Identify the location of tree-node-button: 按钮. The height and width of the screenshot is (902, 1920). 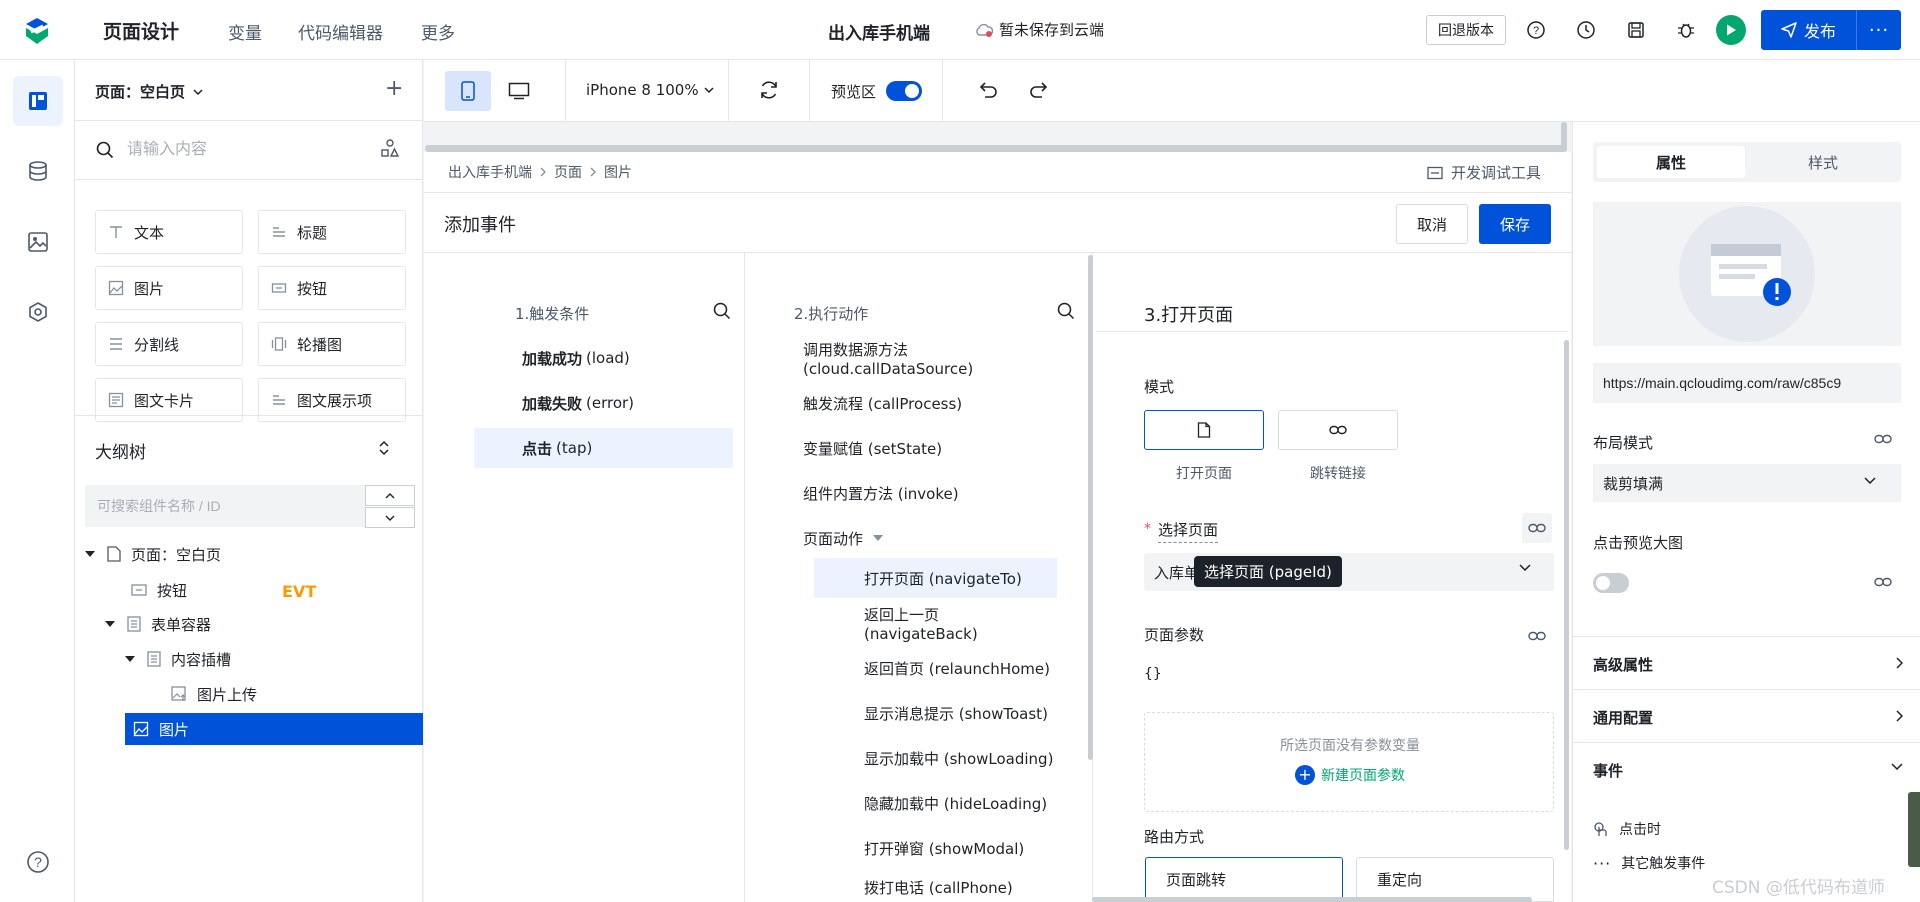
(249, 590).